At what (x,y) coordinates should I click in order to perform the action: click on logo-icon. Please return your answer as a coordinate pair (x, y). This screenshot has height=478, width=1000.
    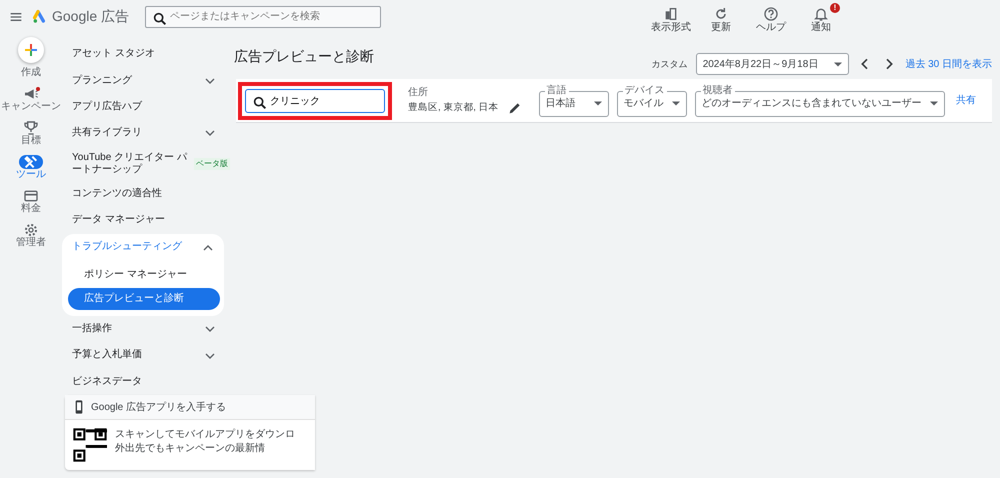
    Looking at the image, I should click on (40, 16).